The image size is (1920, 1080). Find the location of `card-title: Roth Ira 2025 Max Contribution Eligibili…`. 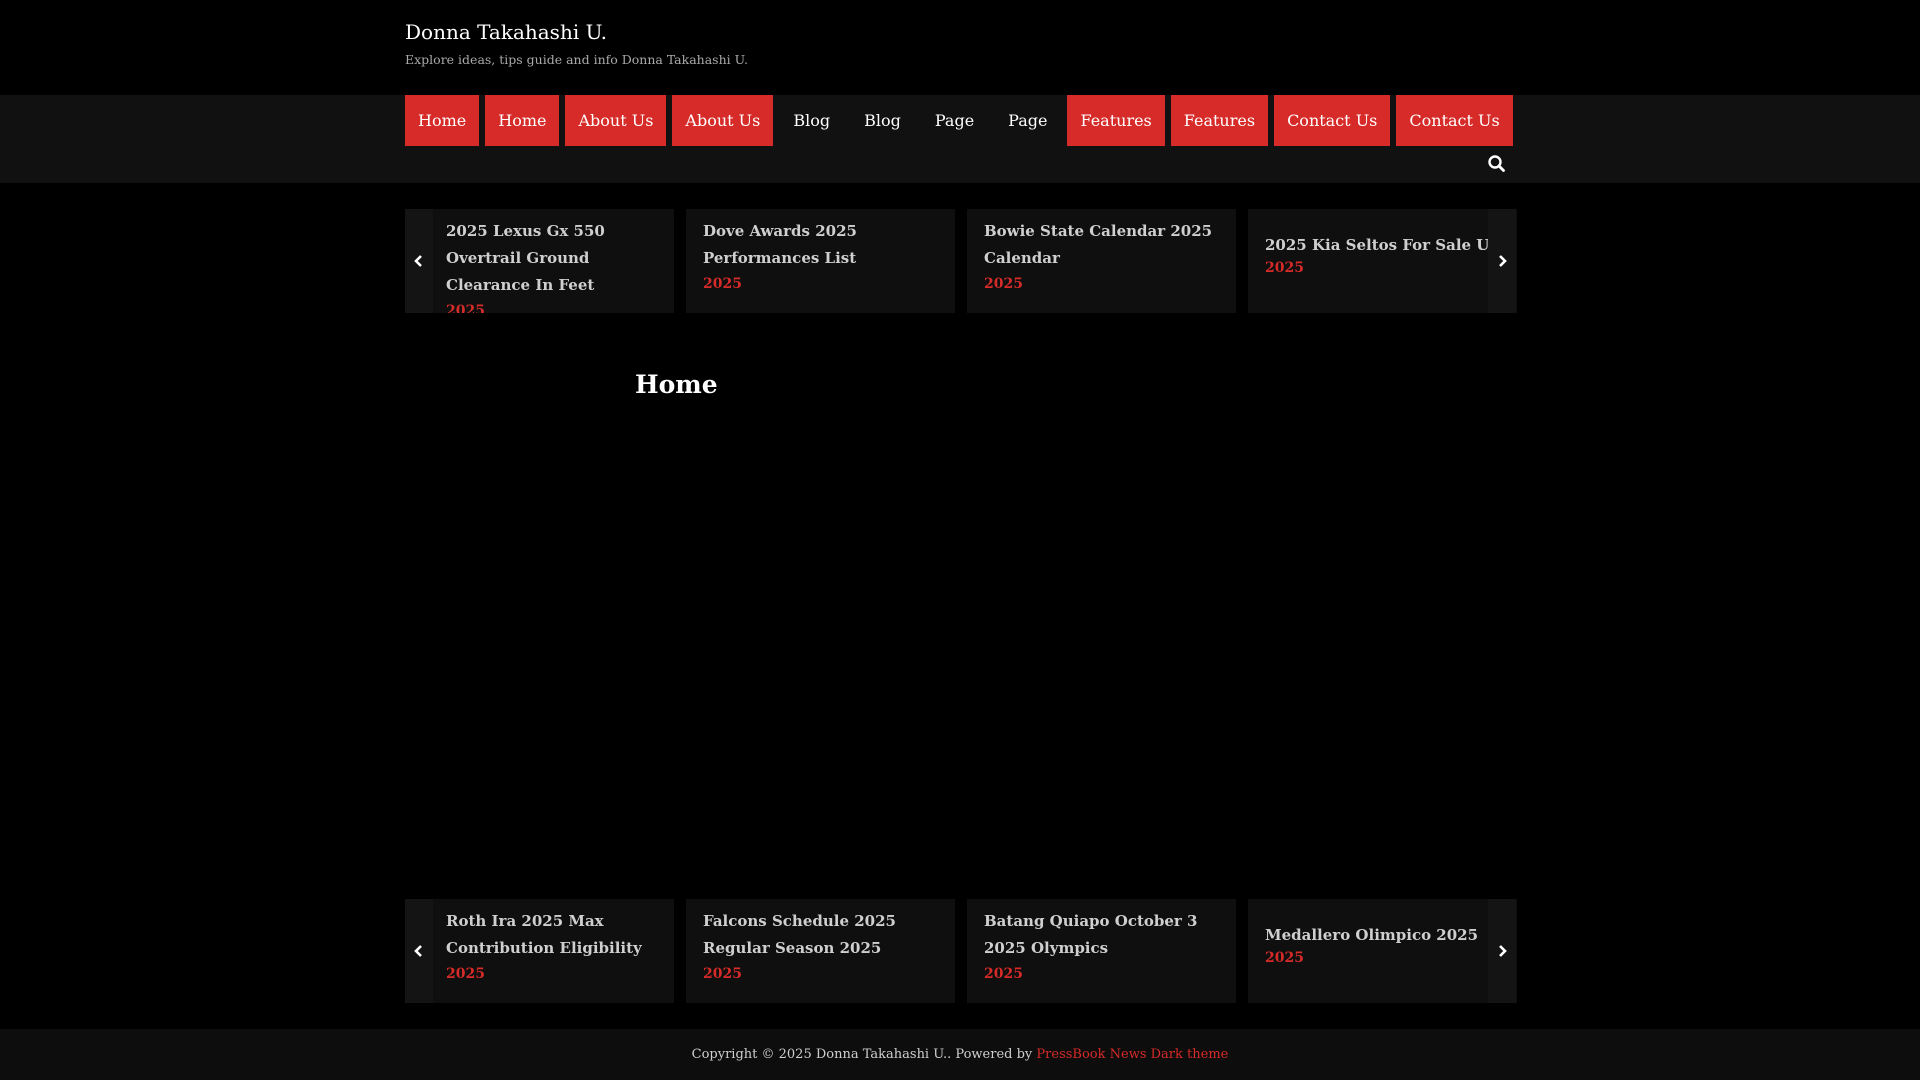

card-title: Roth Ira 2025 Max Contribution Eligibili… is located at coordinates (560, 930).